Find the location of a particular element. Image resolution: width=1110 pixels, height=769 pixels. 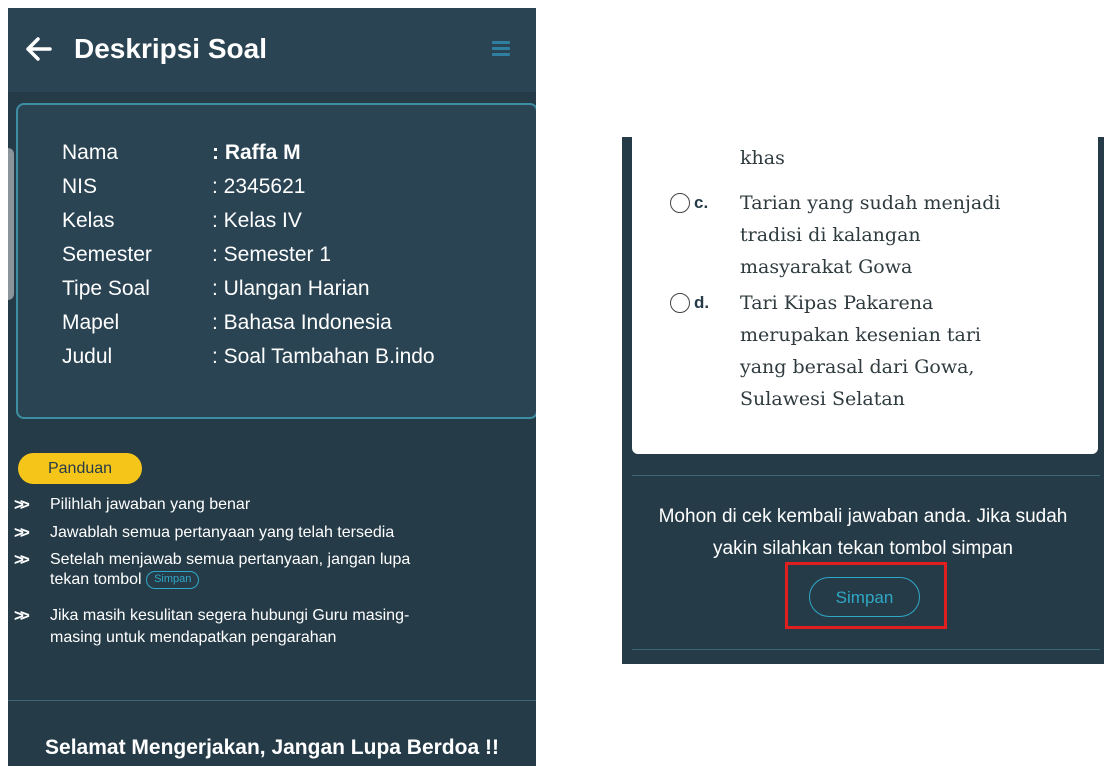

option-d-text: yang berasal dari Gowa, is located at coordinates (857, 367).